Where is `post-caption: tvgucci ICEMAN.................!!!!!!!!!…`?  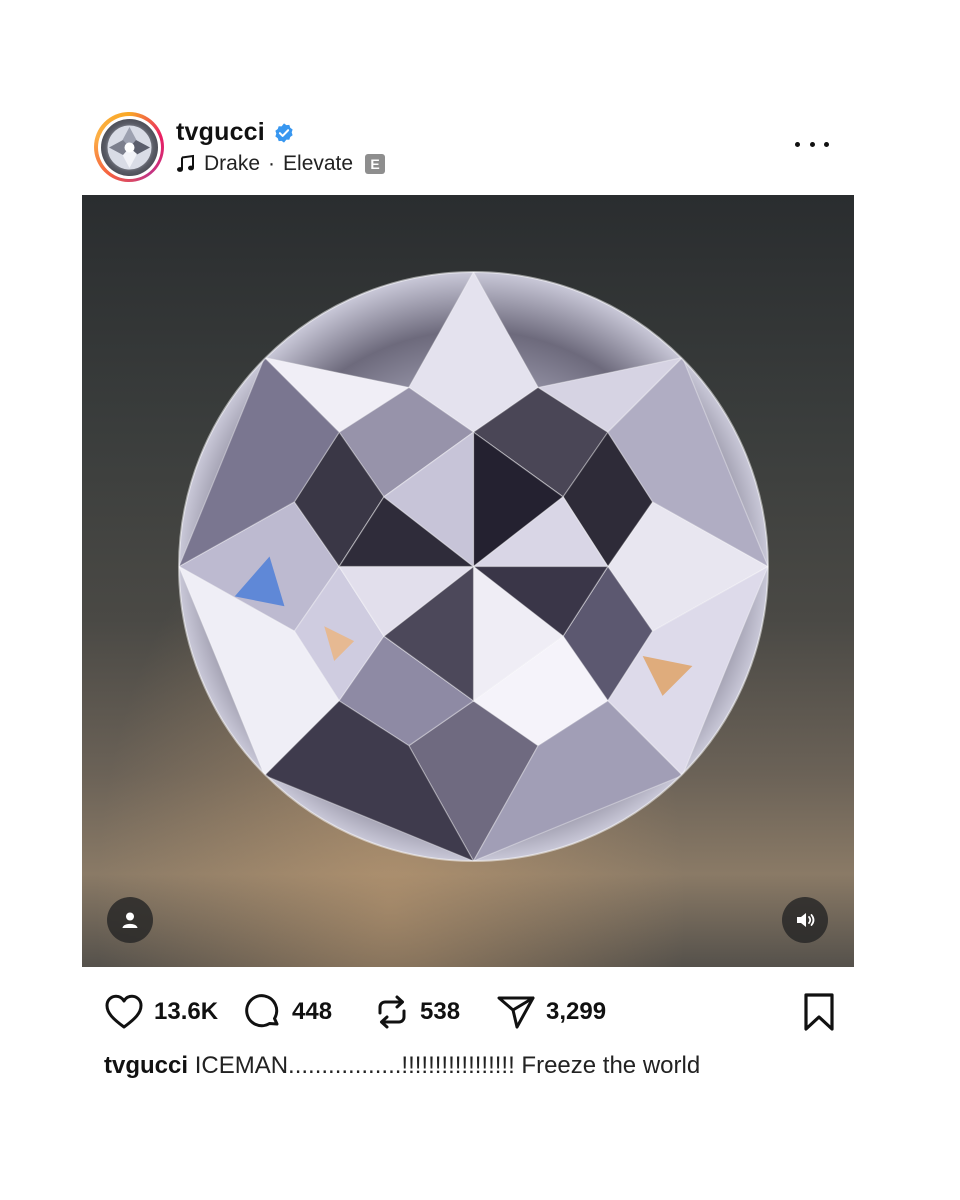 post-caption: tvgucci ICEMAN.................!!!!!!!!!… is located at coordinates (402, 1066).